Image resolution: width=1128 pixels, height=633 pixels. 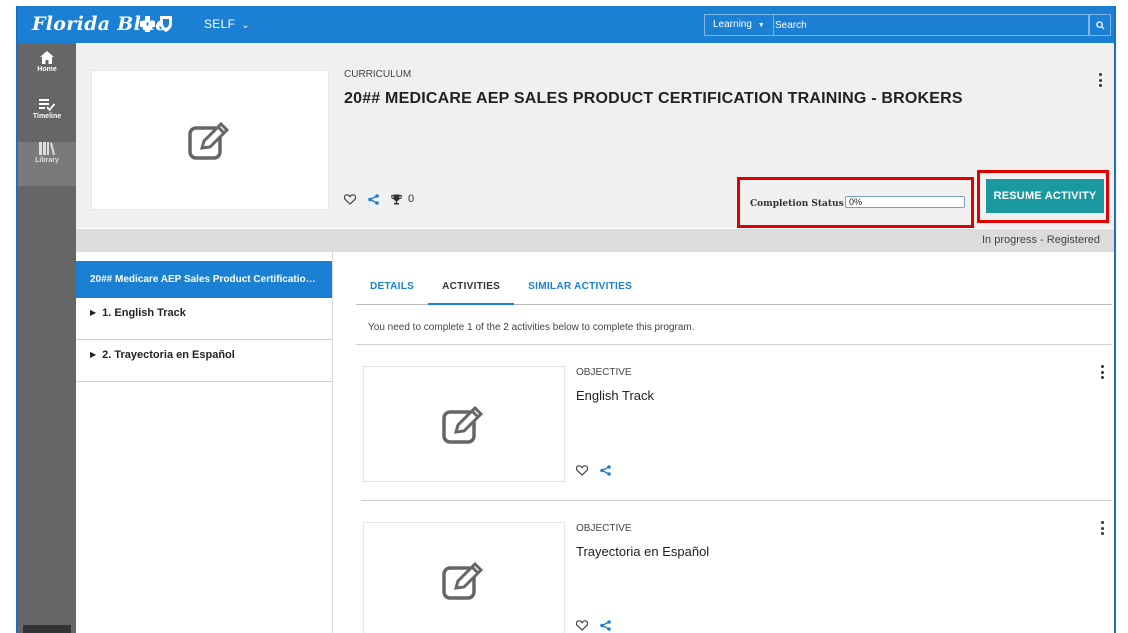 I want to click on search-icon, so click(x=1100, y=25).